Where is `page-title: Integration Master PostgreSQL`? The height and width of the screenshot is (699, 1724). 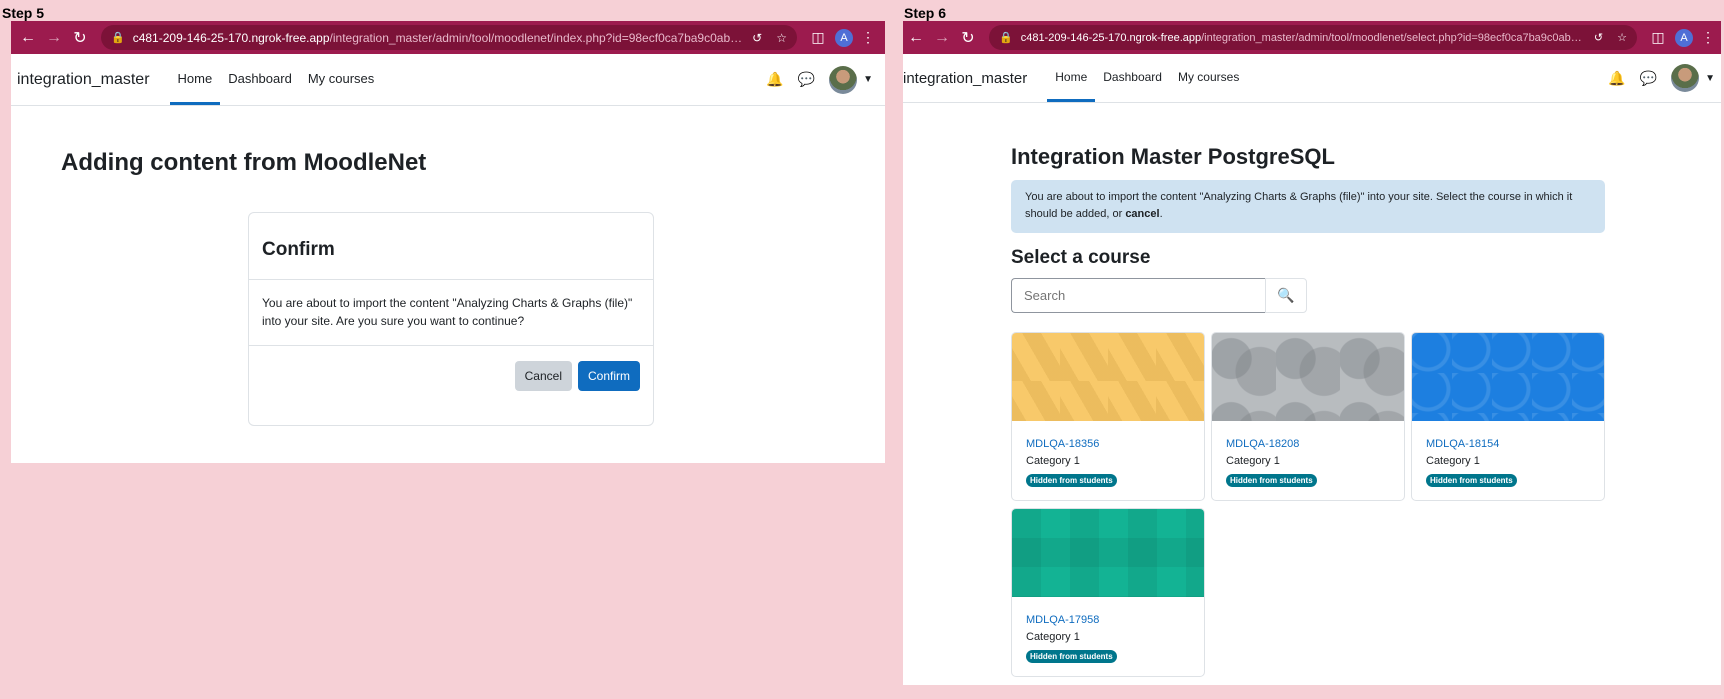 page-title: Integration Master PostgreSQL is located at coordinates (1173, 156).